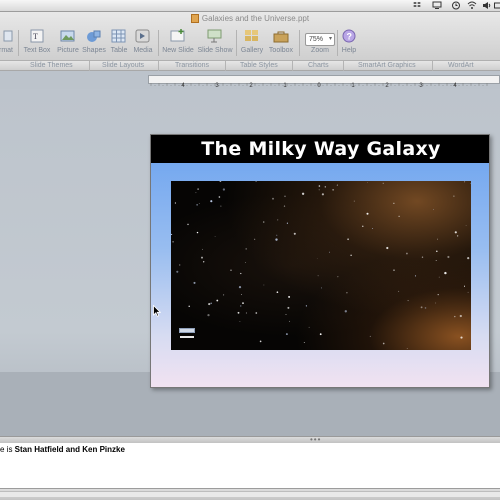 Image resolution: width=500 pixels, height=500 pixels. I want to click on notes-author-names: Stan Hatfield and Ken Pinzke, so click(69, 449).